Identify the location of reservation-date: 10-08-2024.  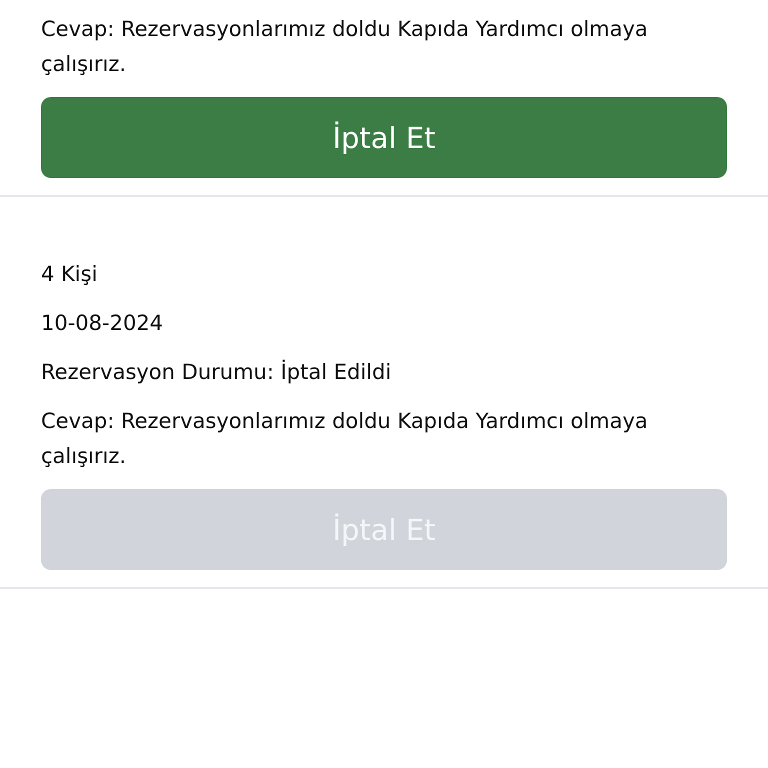
(102, 323).